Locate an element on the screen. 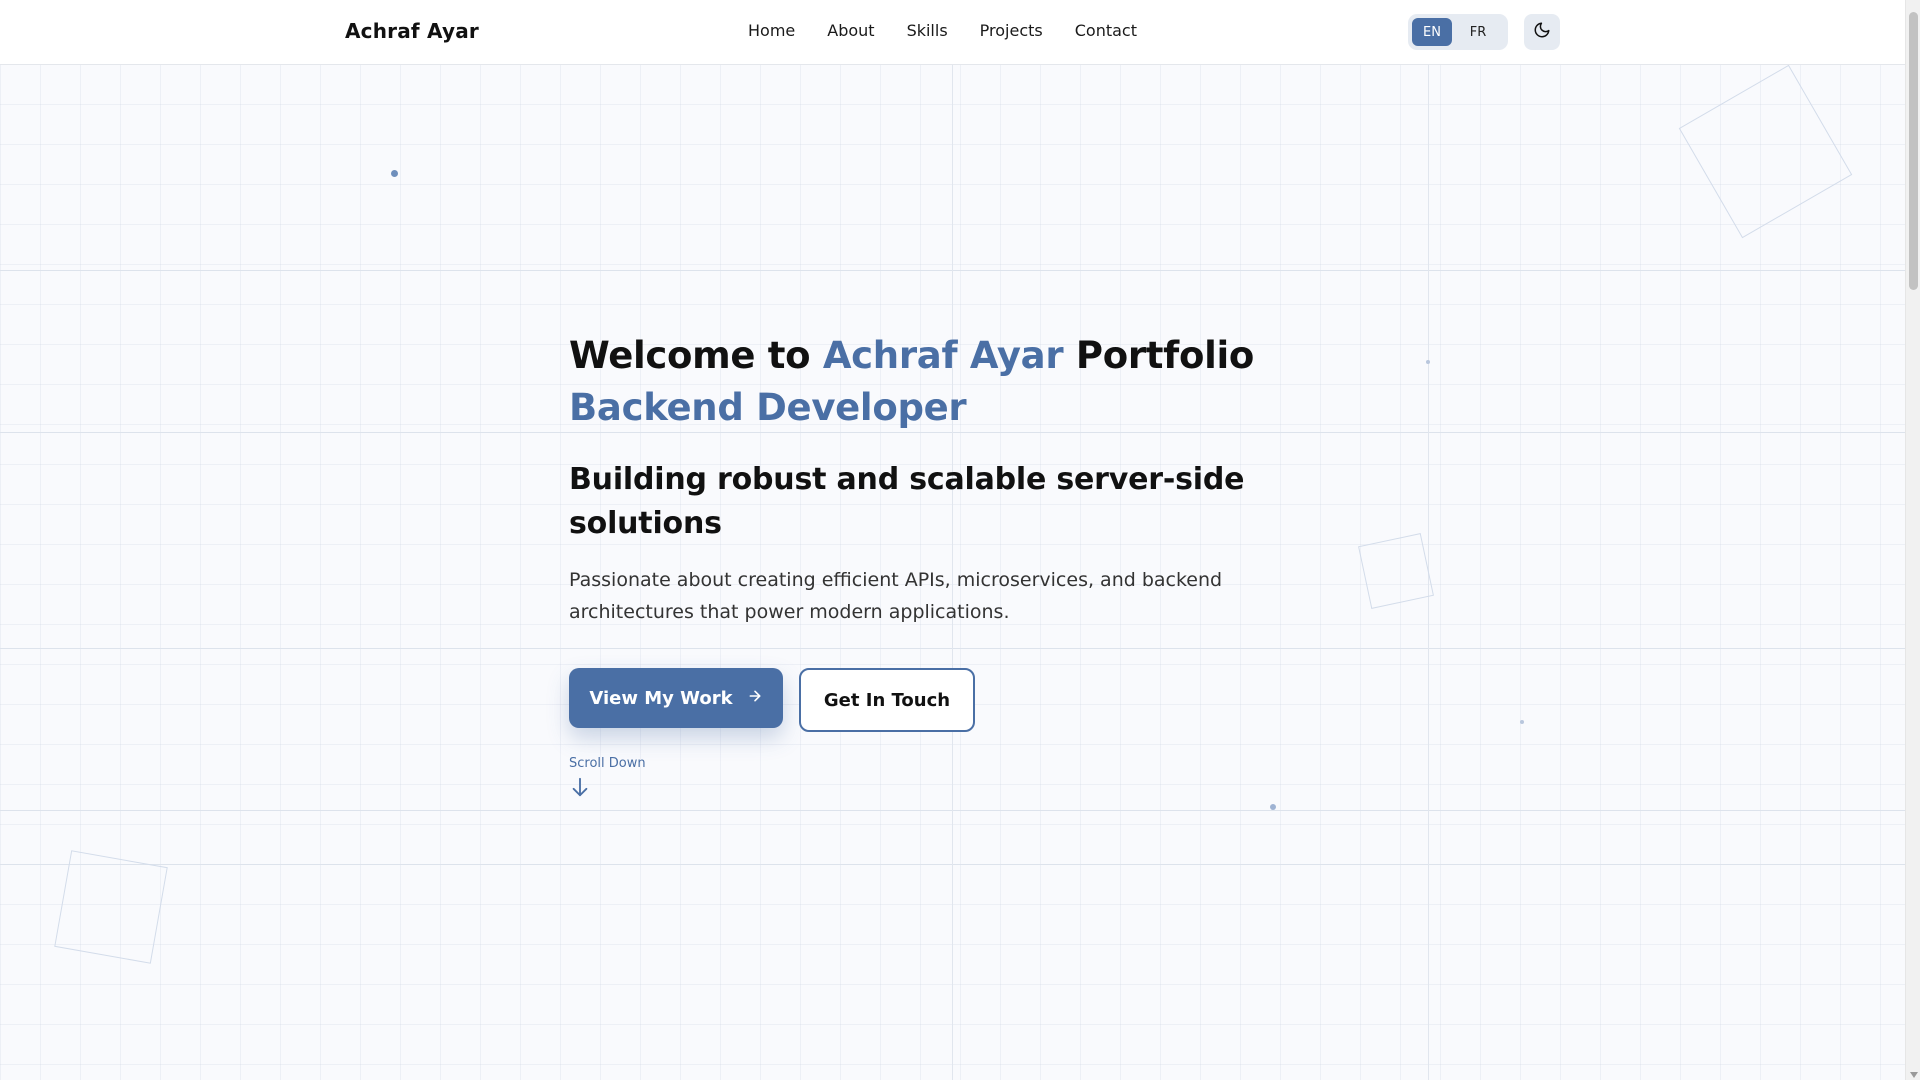 This screenshot has height=1080, width=1920. scroll-arrow-down-icon is located at coordinates (1914, 1075).